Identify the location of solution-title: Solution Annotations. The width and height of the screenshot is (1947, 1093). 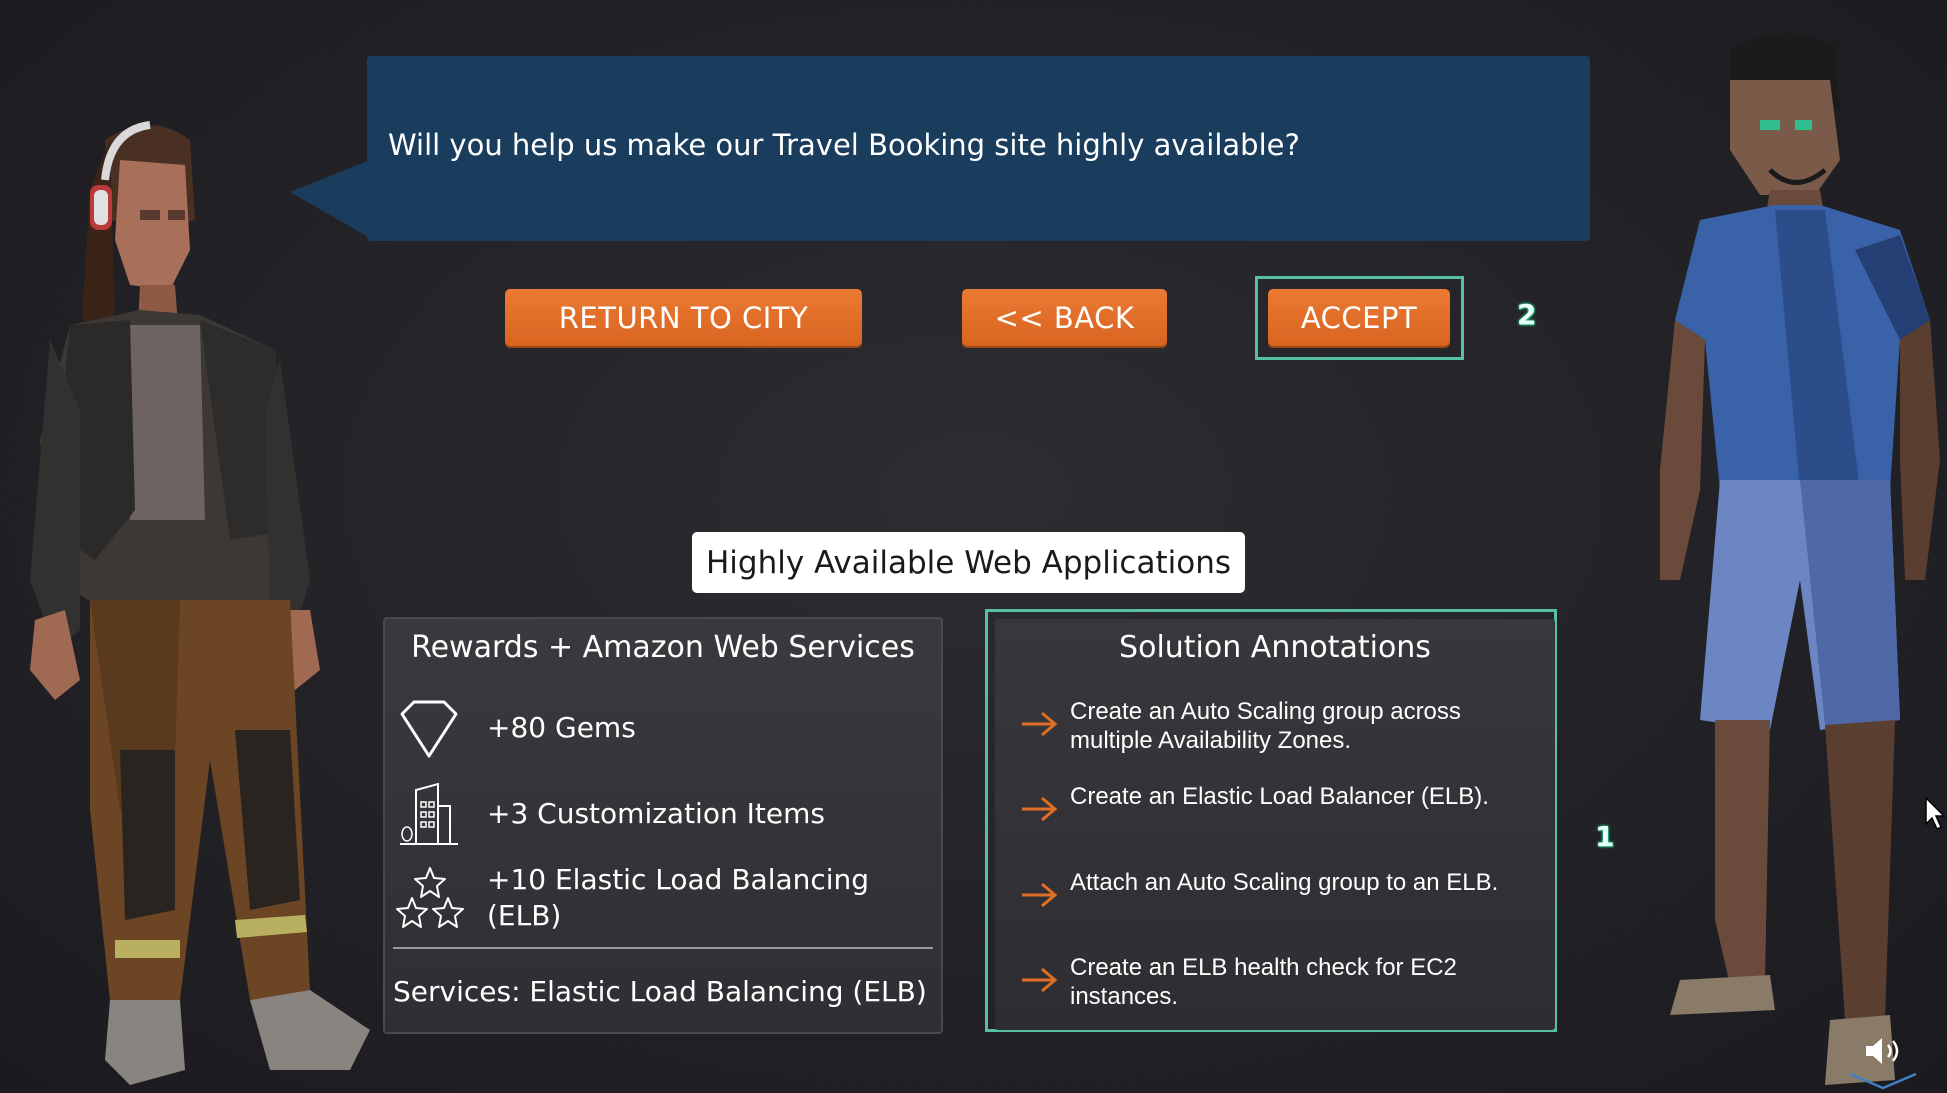
(1275, 647).